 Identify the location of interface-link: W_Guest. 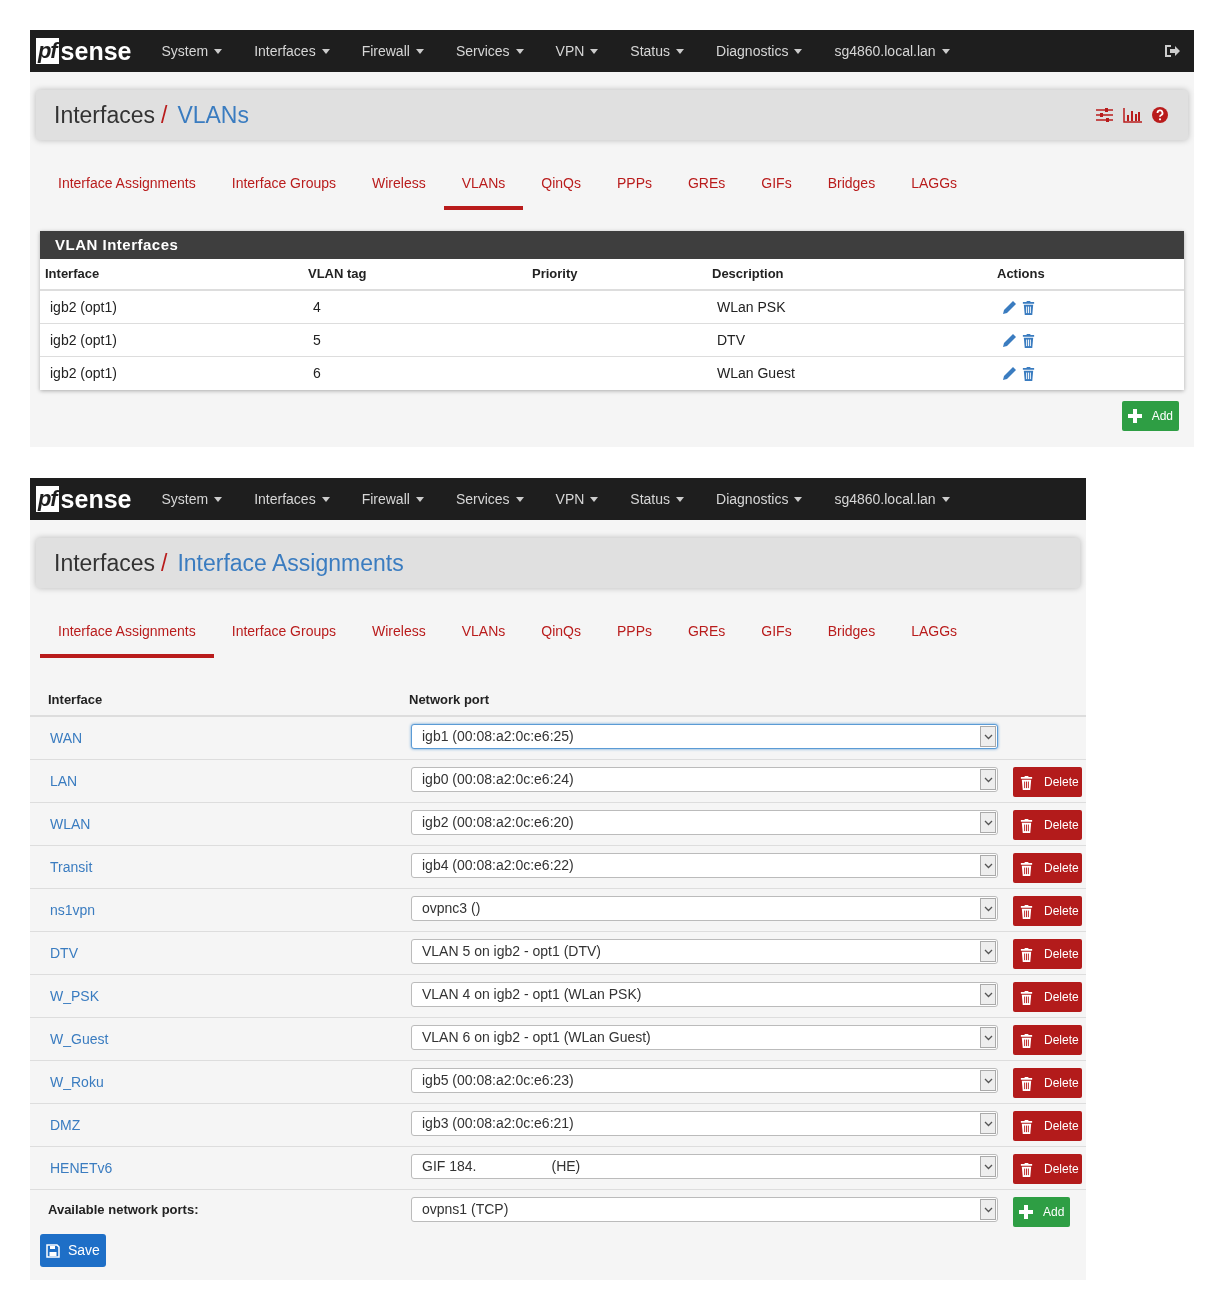
(79, 1039).